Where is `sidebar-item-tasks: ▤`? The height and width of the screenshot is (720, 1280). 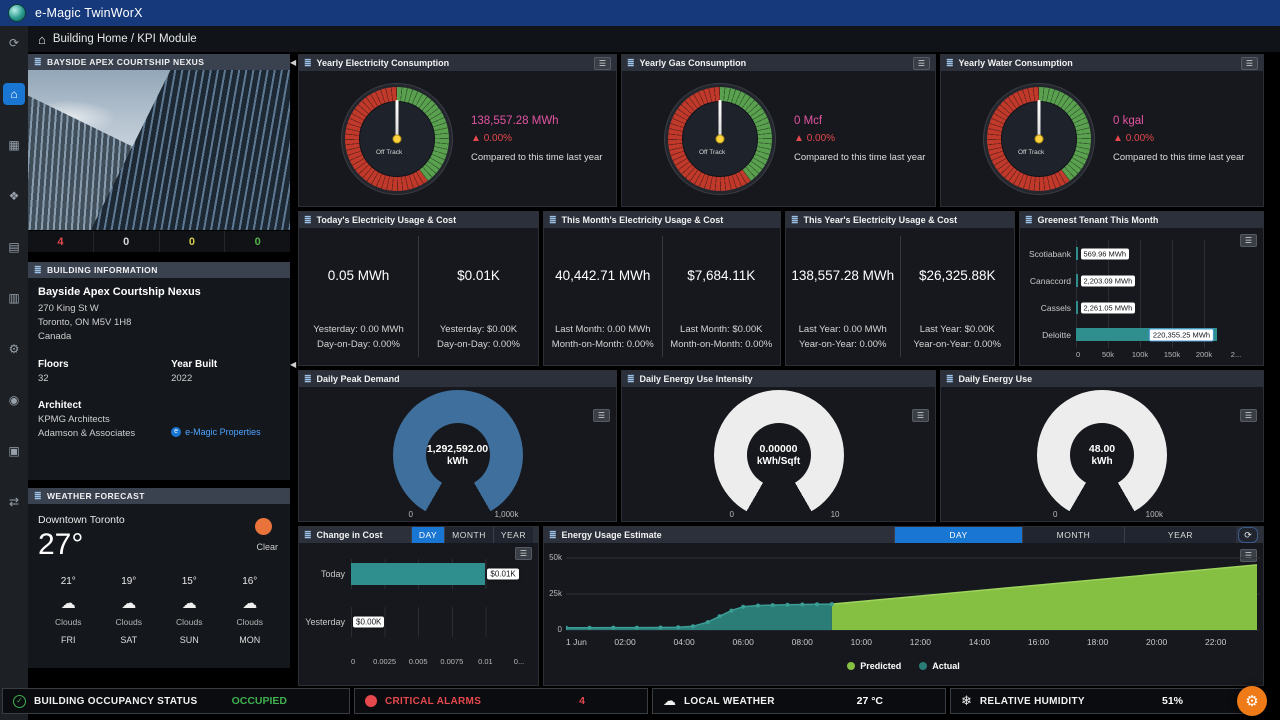 sidebar-item-tasks: ▤ is located at coordinates (14, 247).